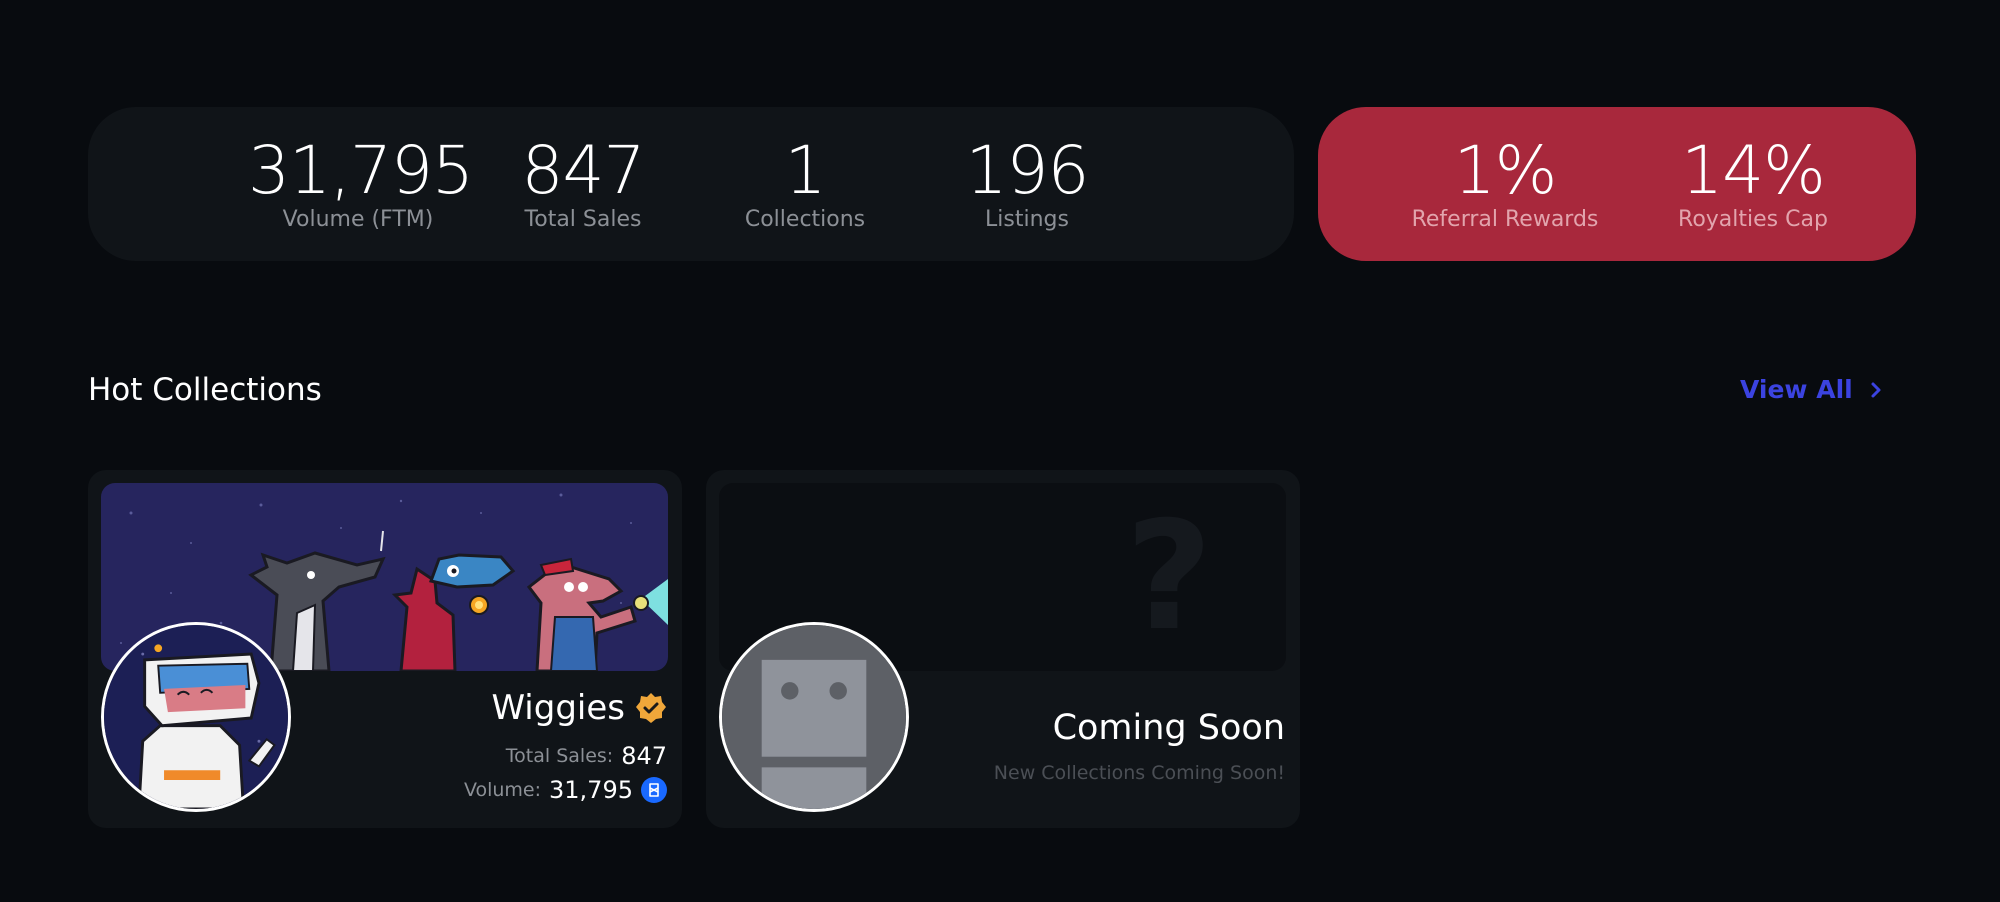  I want to click on total-sales-row: Total Sales: 847, so click(586, 756).